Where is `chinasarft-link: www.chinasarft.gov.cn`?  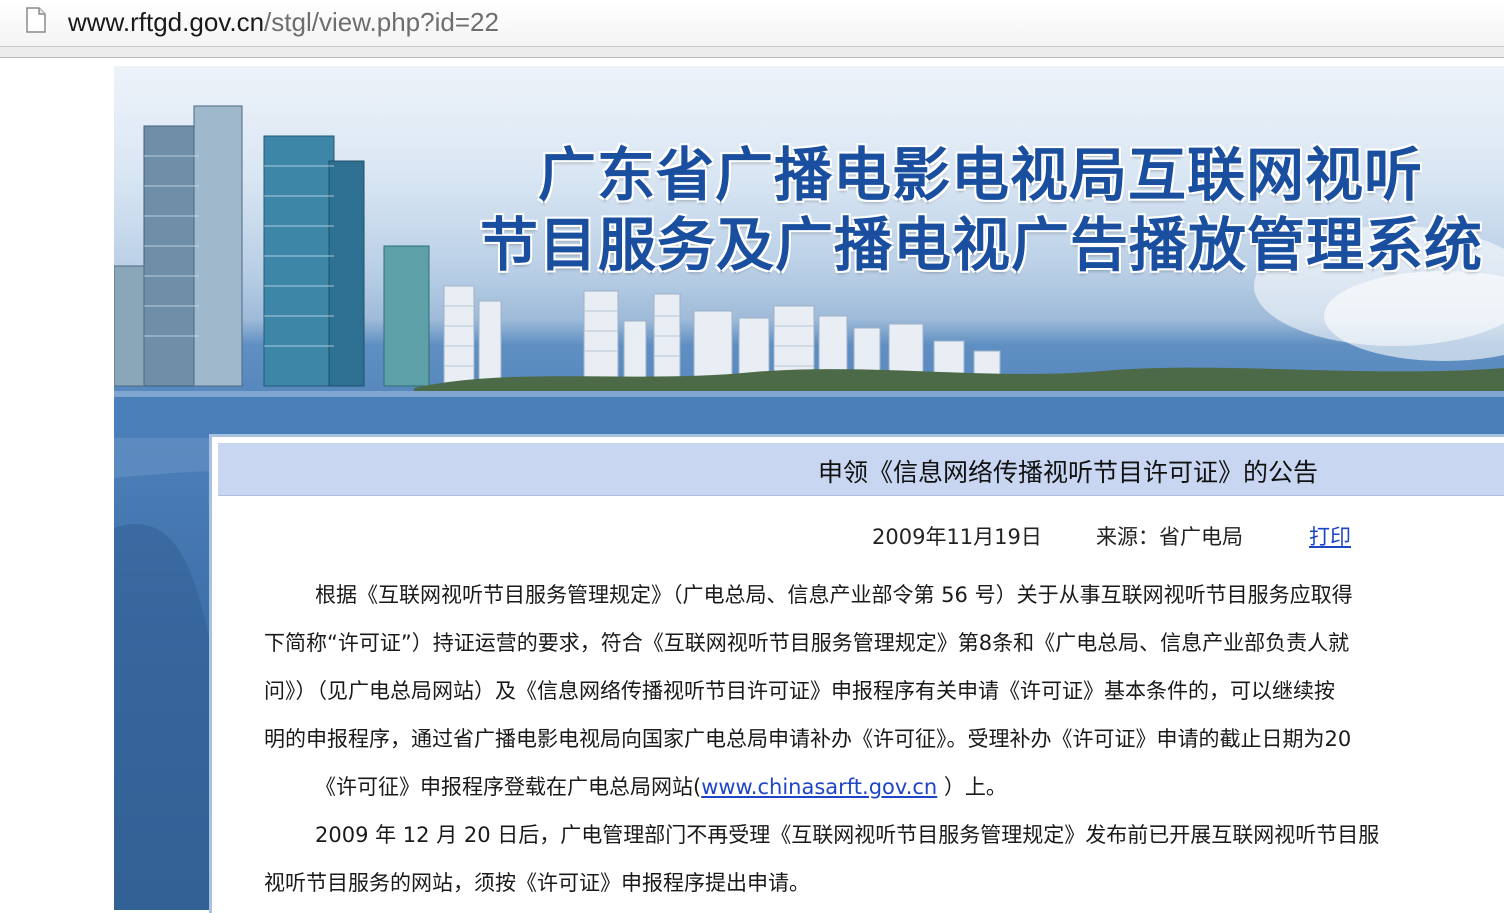 chinasarft-link: www.chinasarft.gov.cn is located at coordinates (819, 787).